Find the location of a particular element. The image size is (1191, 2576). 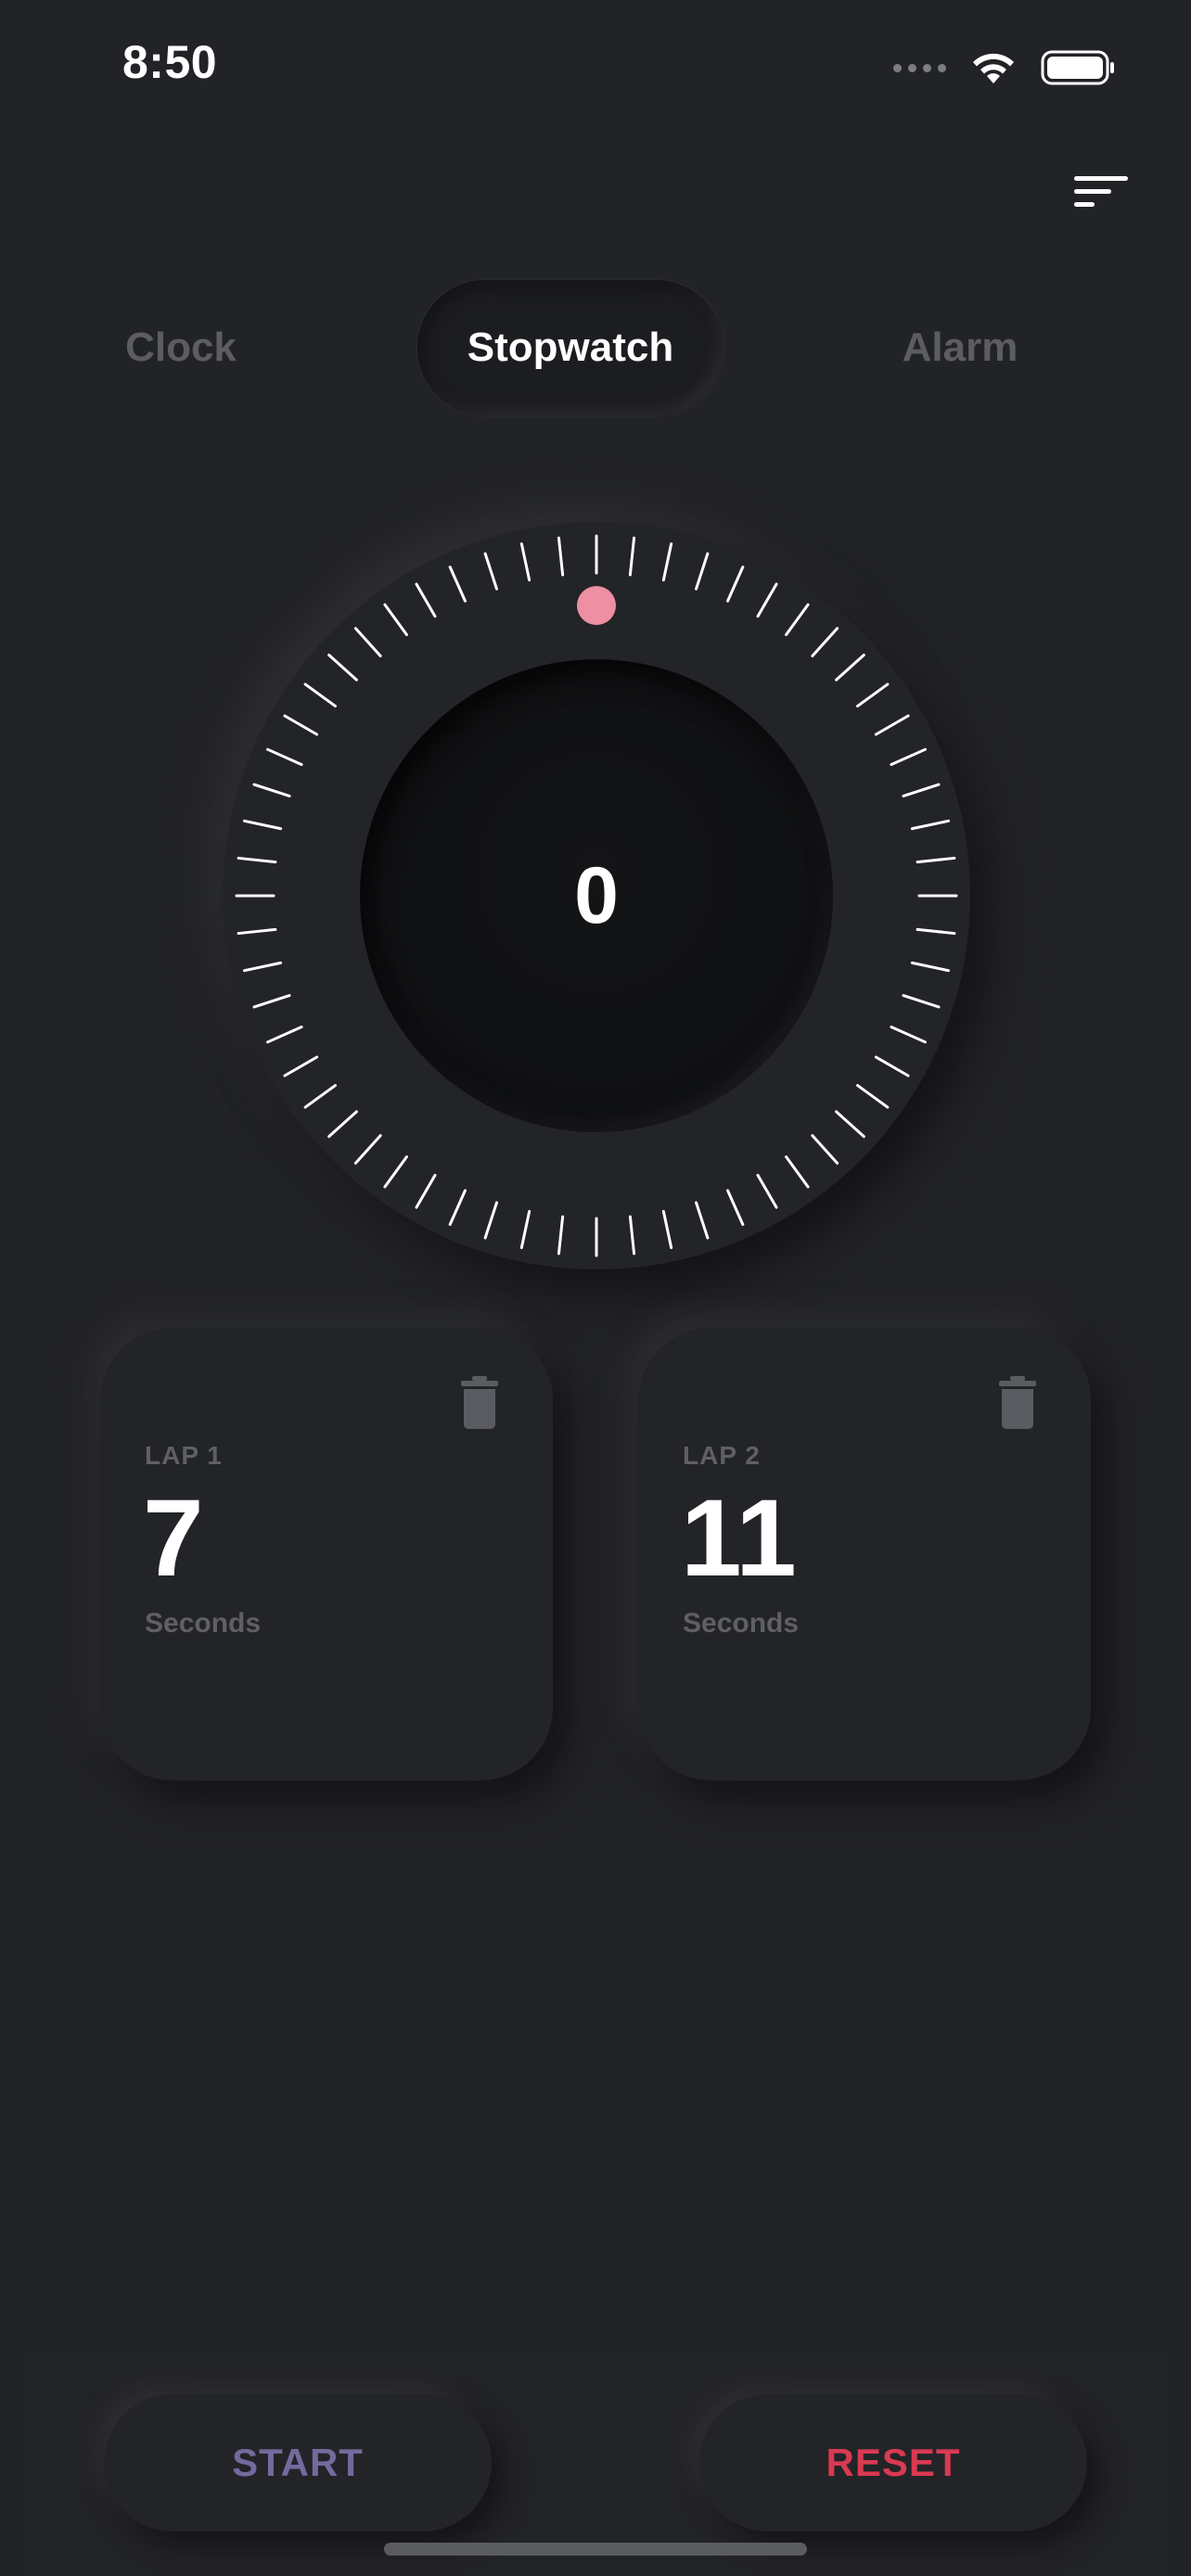

status-bar-time: 8:50 is located at coordinates (170, 62).